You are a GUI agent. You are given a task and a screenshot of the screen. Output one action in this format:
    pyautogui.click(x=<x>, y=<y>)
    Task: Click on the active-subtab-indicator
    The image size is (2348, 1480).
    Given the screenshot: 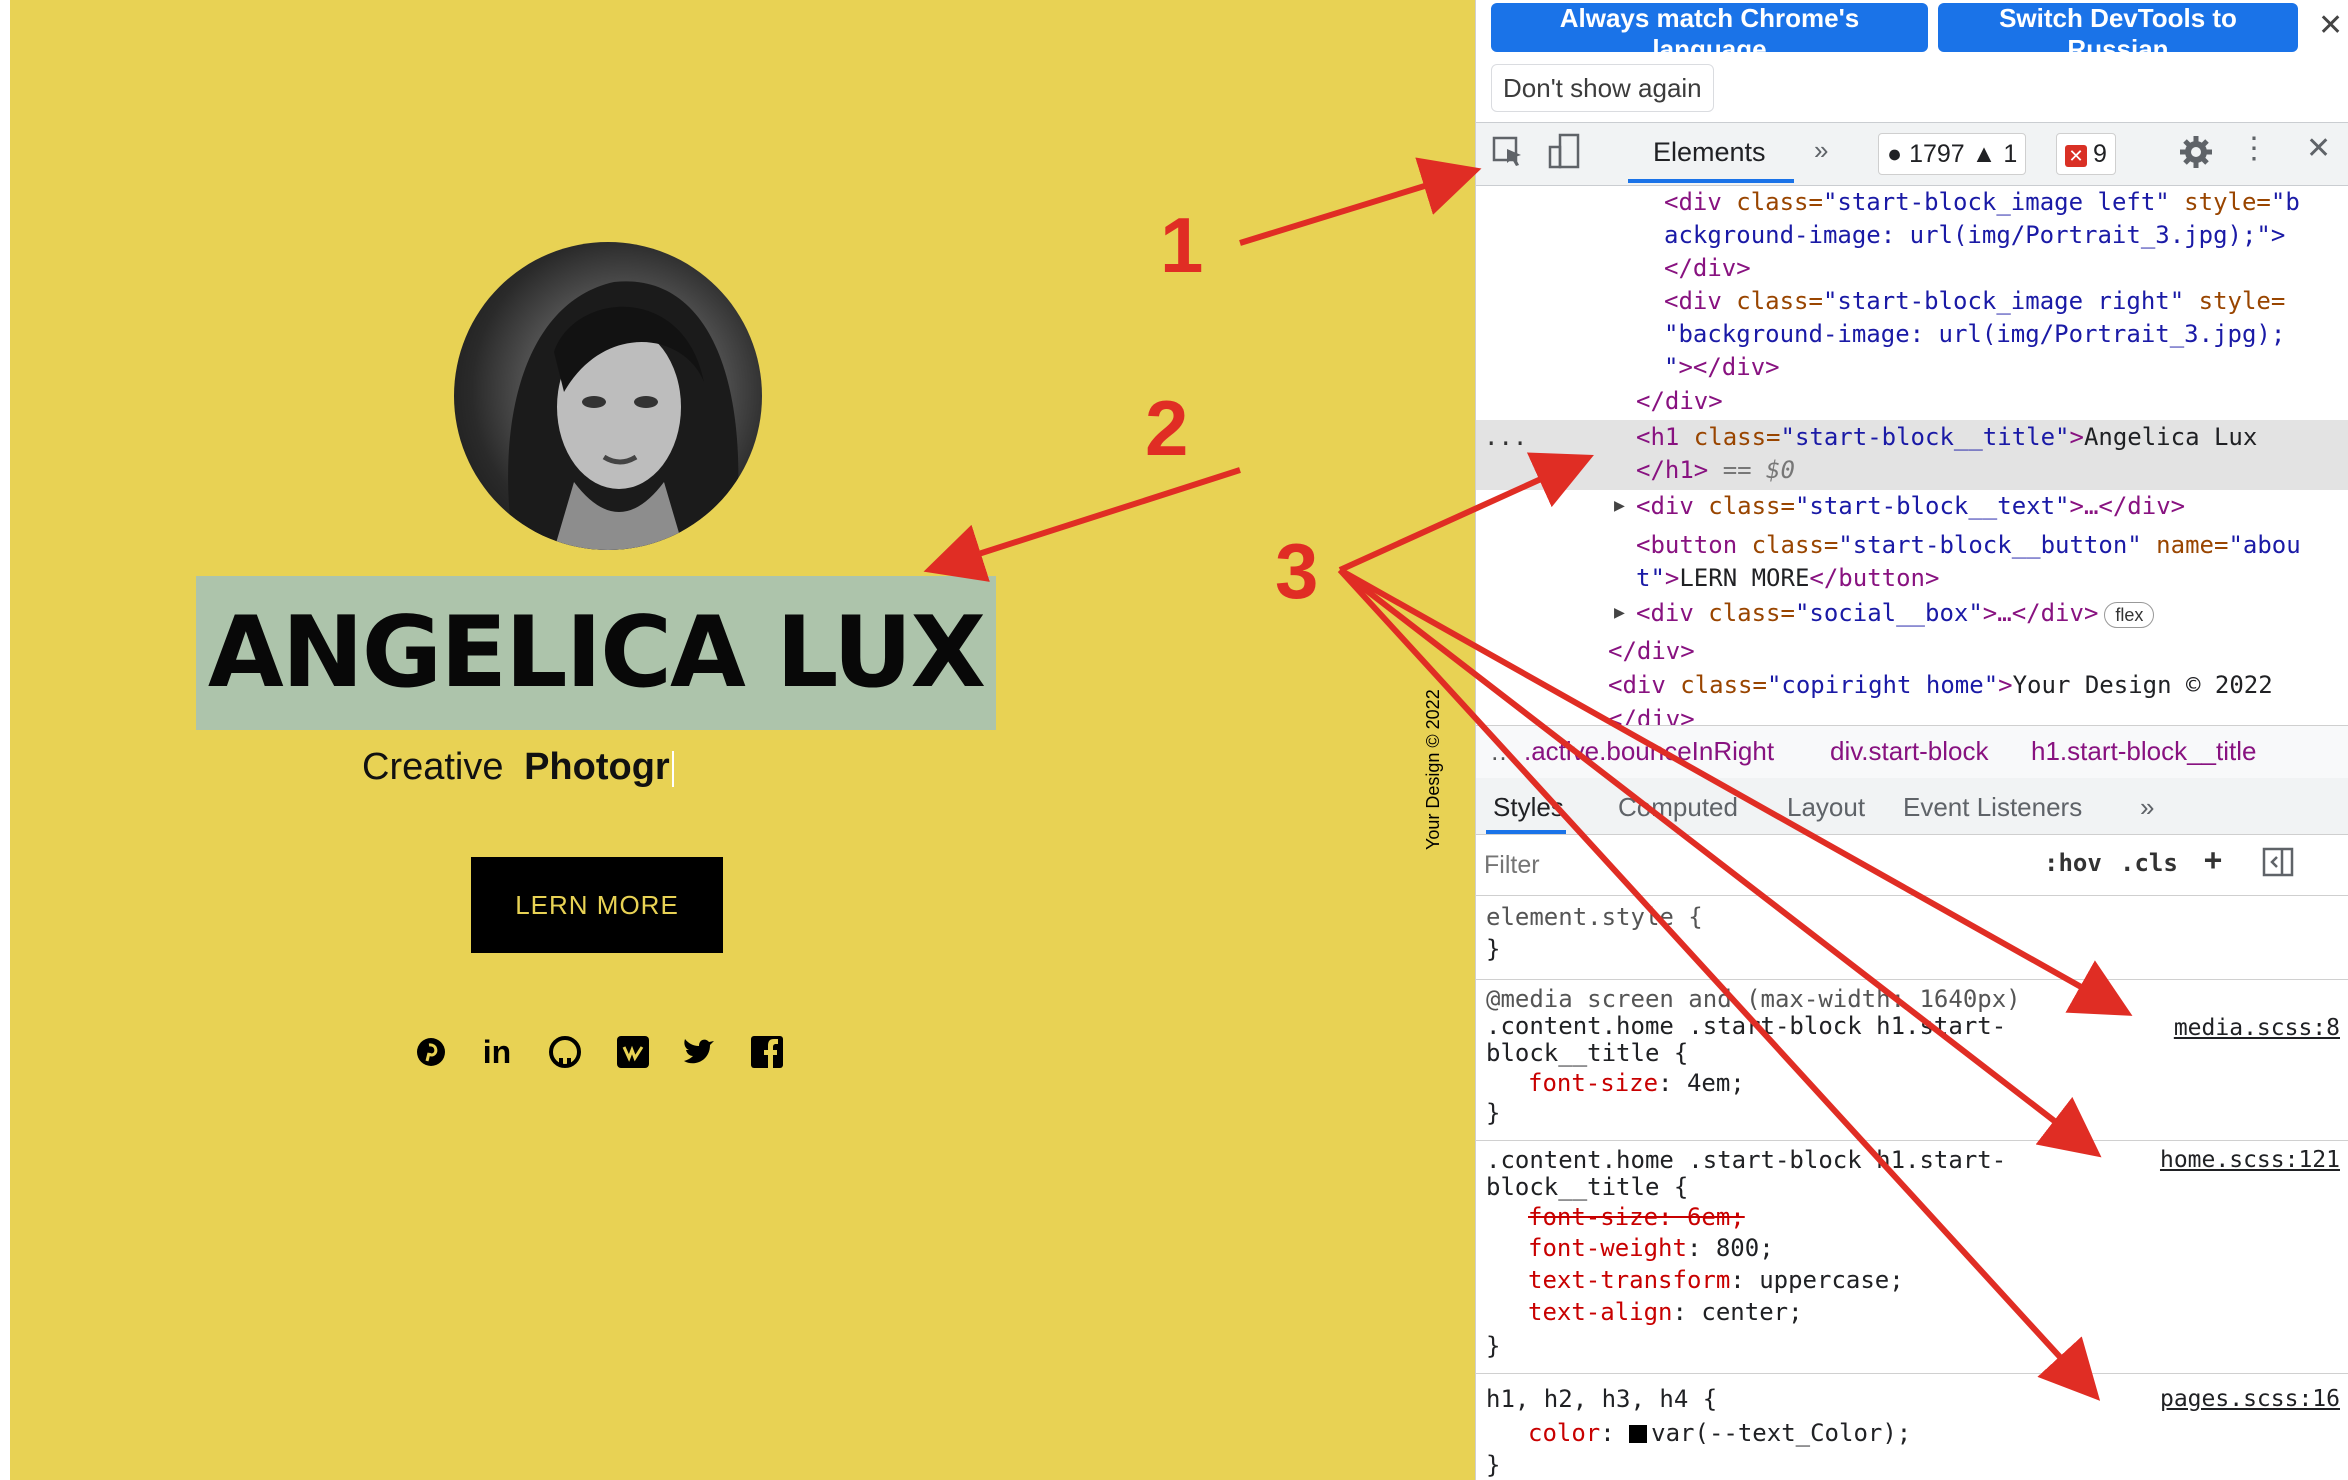 What is the action you would take?
    pyautogui.click(x=1526, y=832)
    